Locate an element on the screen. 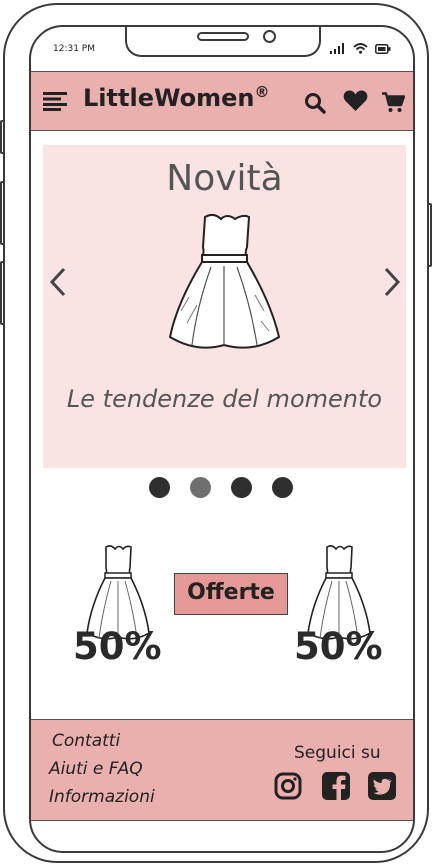 Image resolution: width=435 pixels, height=868 pixels. app-header: LittleWomen® is located at coordinates (222, 101).